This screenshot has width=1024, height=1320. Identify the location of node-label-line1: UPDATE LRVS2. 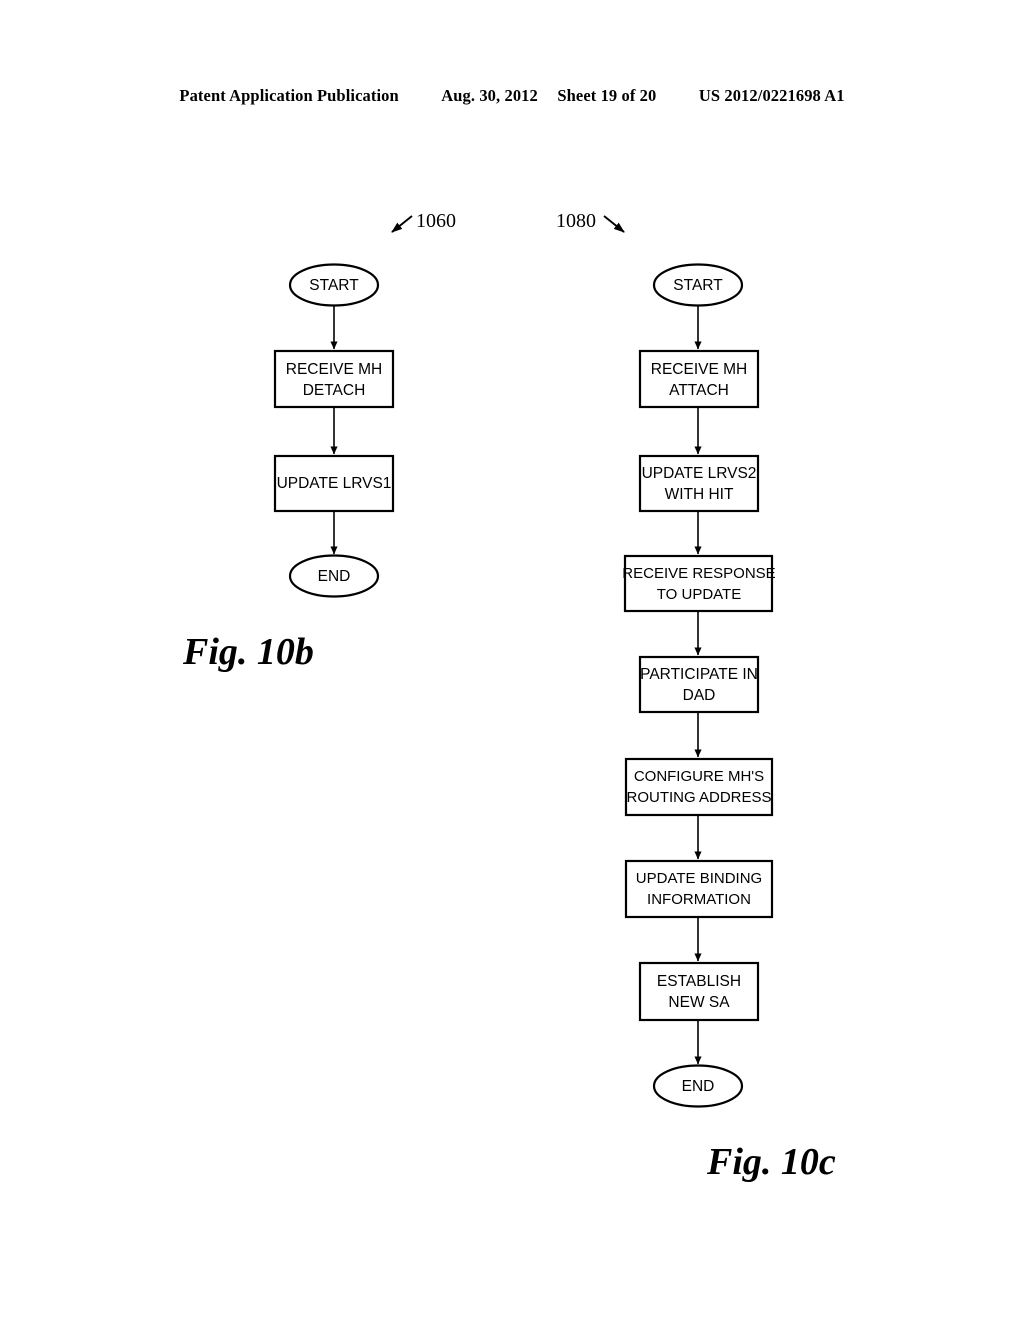
(699, 473).